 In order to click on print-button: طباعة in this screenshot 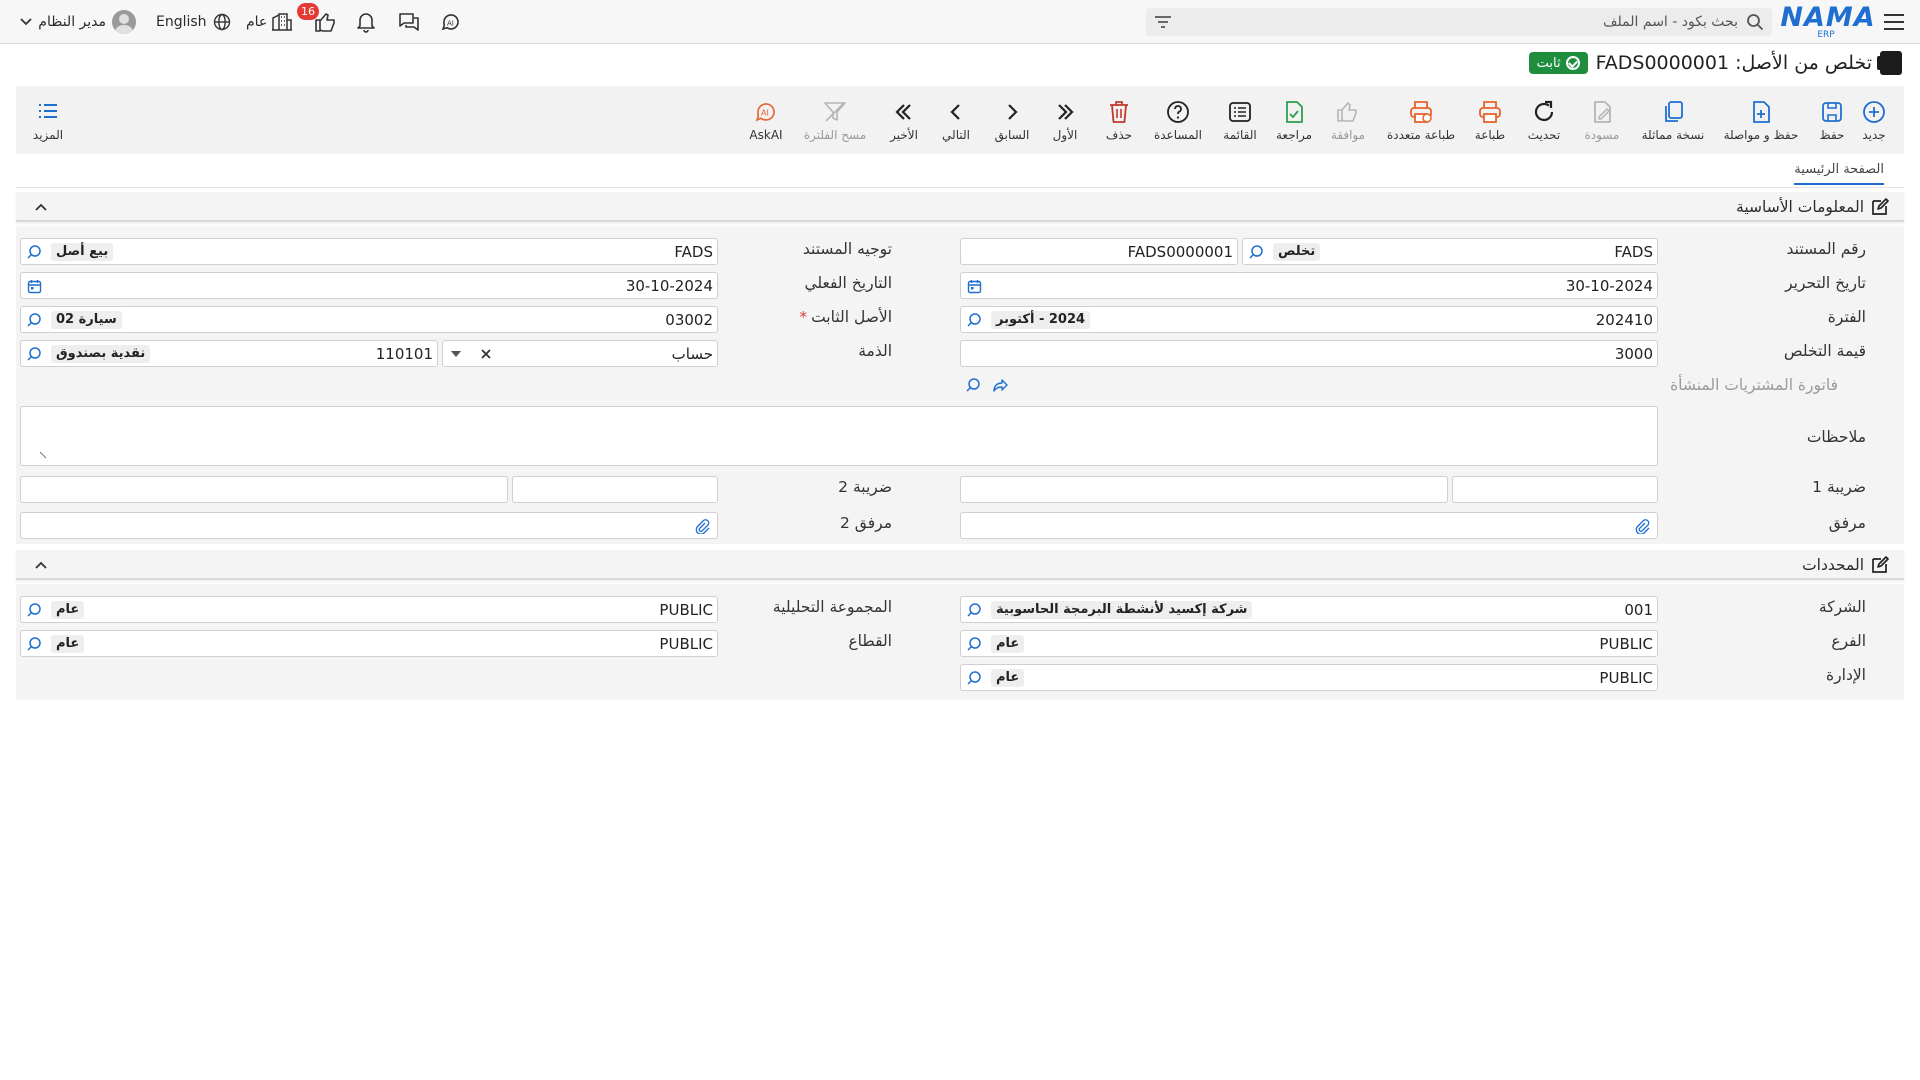, I will do `click(1490, 120)`.